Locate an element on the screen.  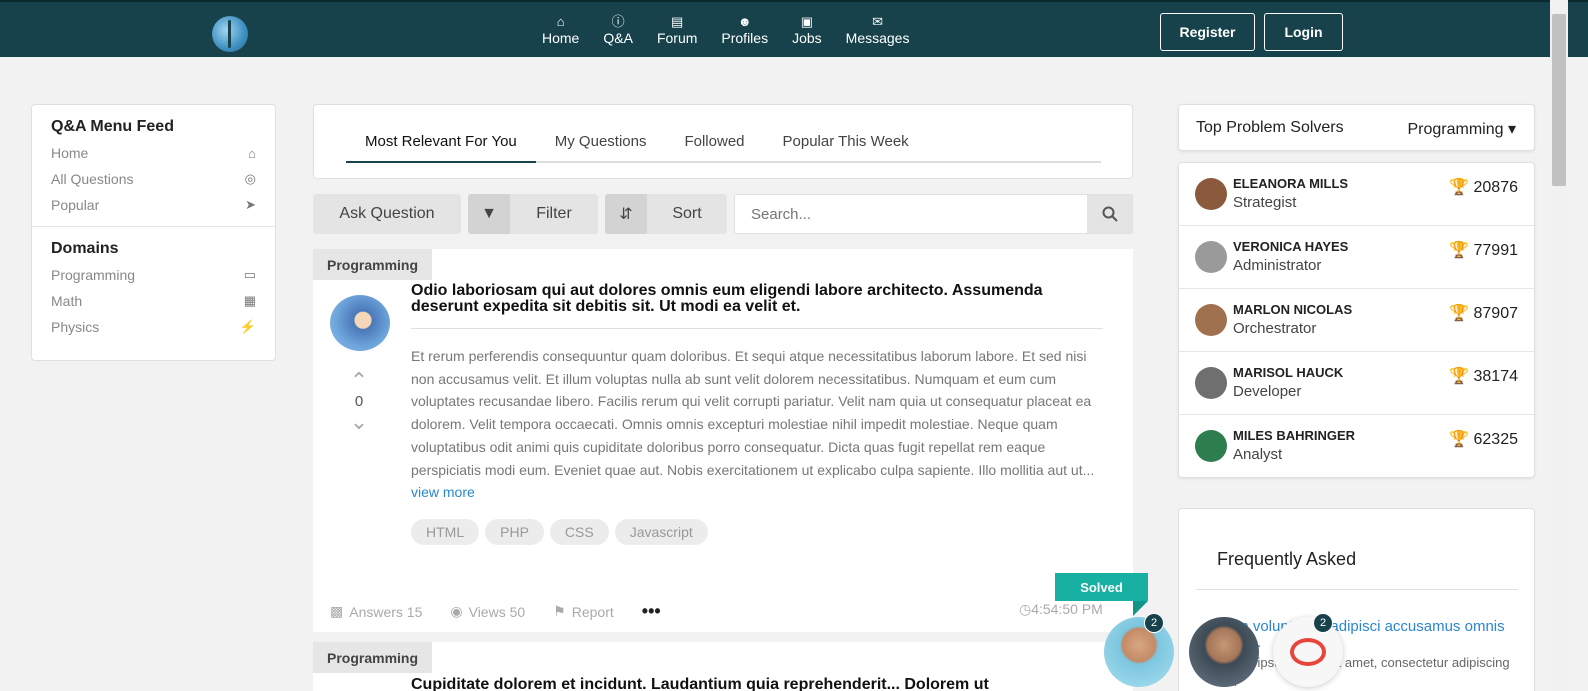
tag-html: HTML is located at coordinates (445, 532).